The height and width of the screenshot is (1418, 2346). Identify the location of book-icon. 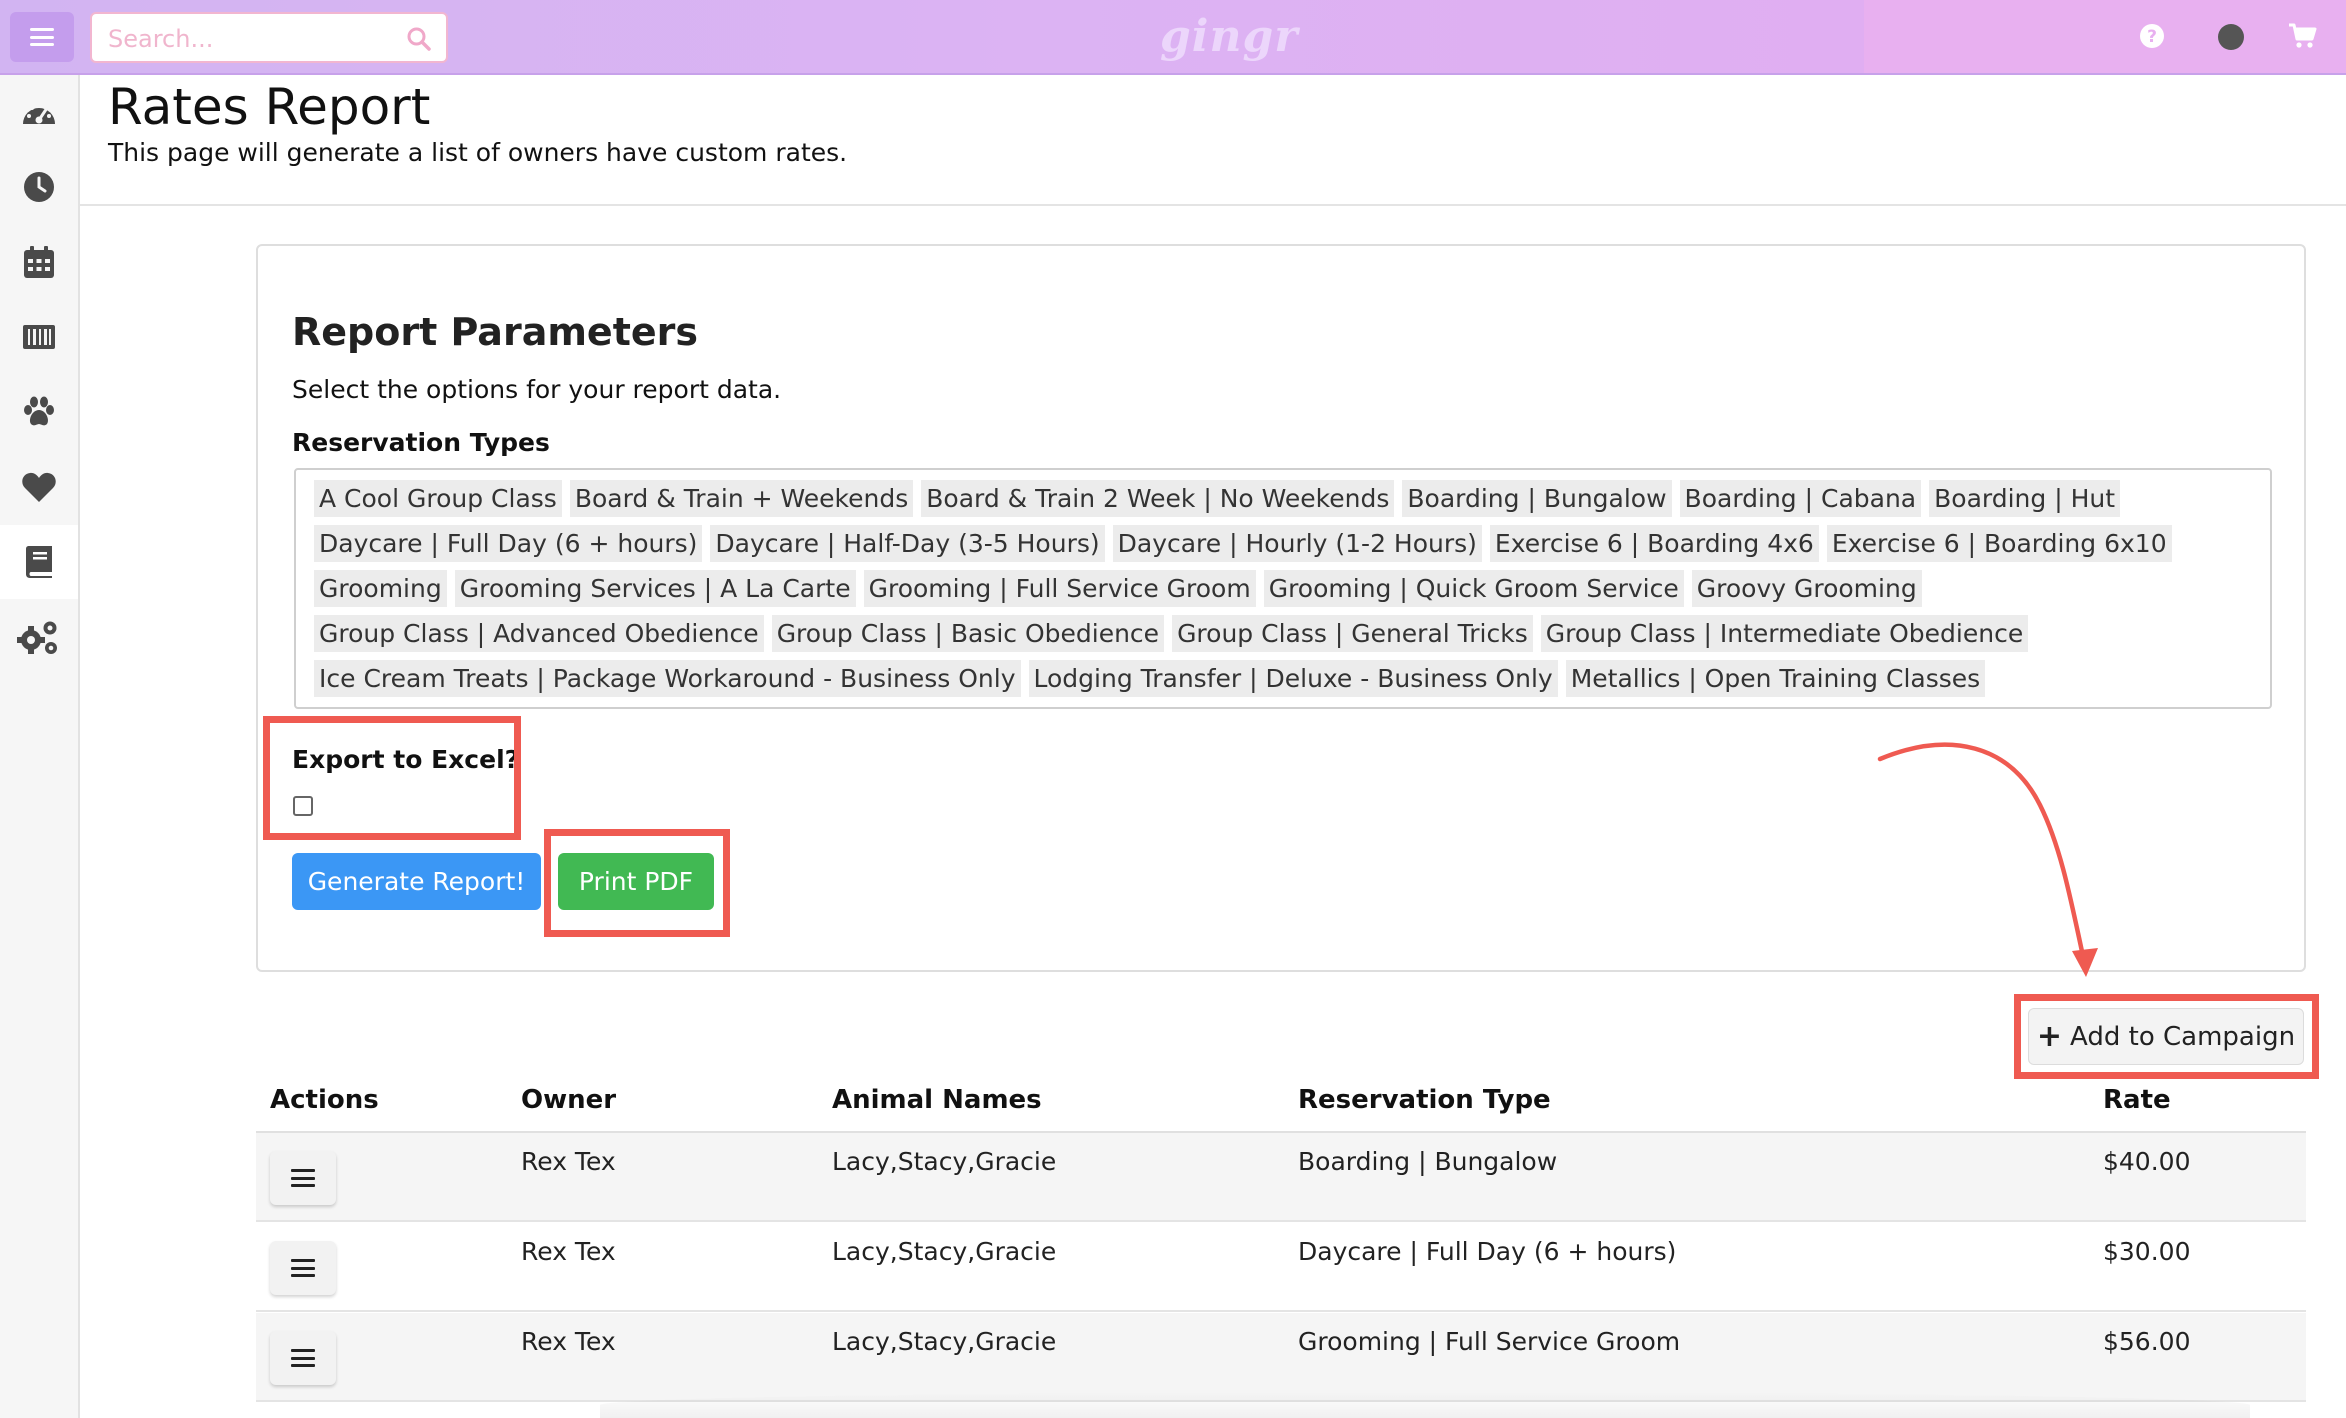
(39, 562).